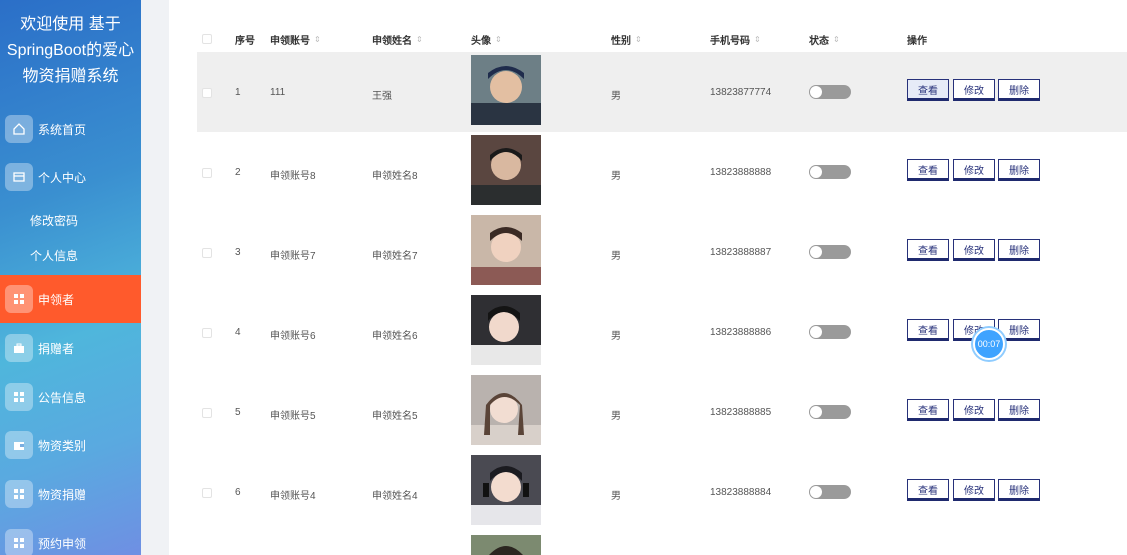 This screenshot has width=1127, height=555. Describe the element at coordinates (238, 92) in the screenshot. I see `cell-index: 1` at that location.